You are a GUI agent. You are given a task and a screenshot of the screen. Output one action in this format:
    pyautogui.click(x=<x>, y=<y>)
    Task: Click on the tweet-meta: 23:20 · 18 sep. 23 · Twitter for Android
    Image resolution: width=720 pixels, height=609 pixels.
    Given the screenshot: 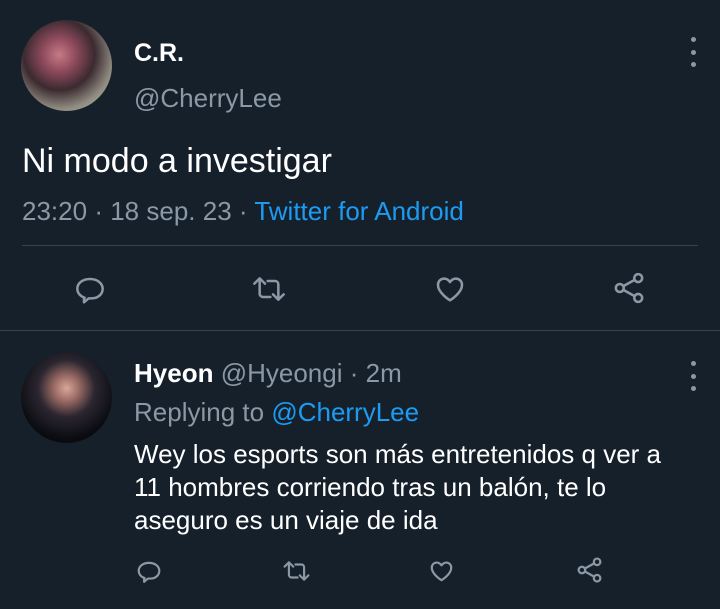 What is the action you would take?
    pyautogui.click(x=243, y=211)
    